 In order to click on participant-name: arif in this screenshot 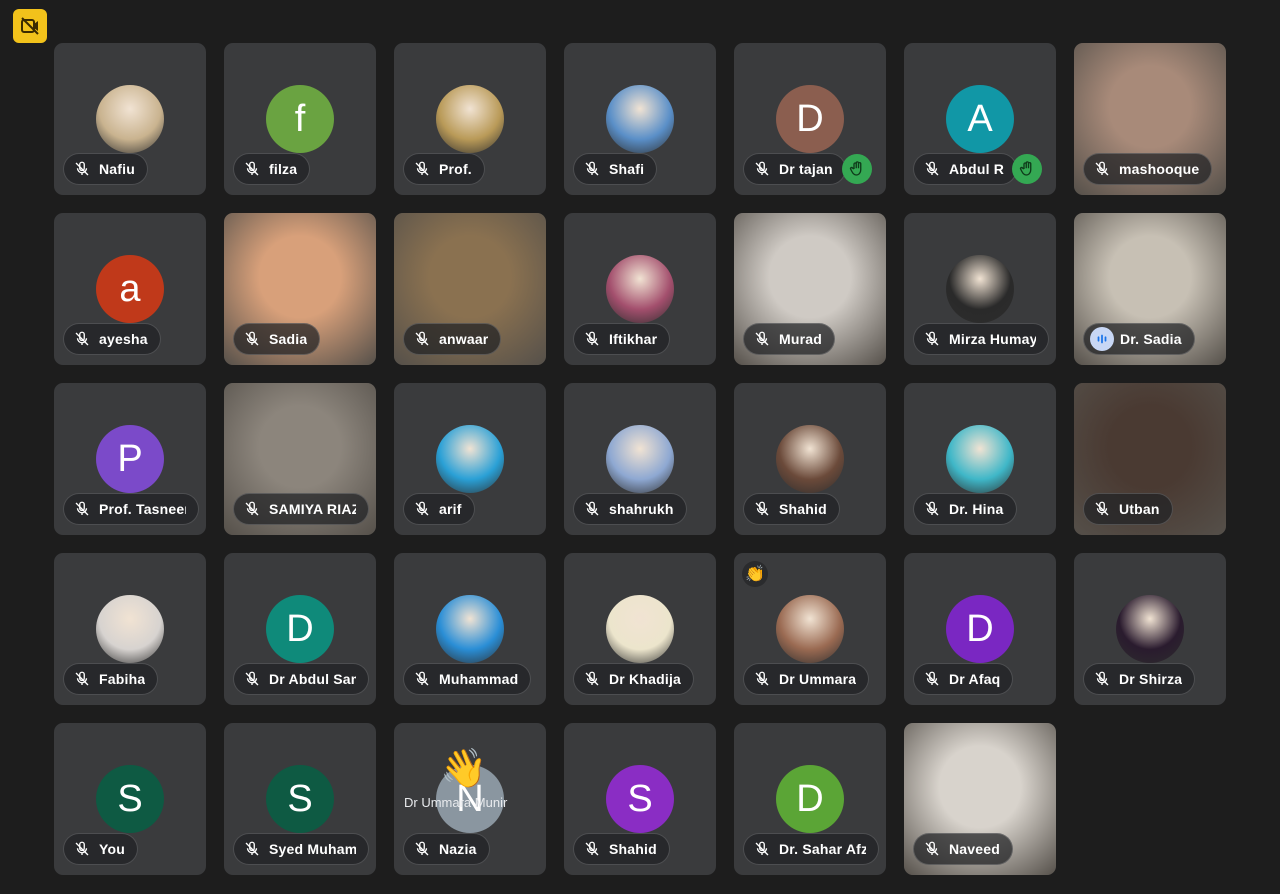, I will do `click(450, 509)`.